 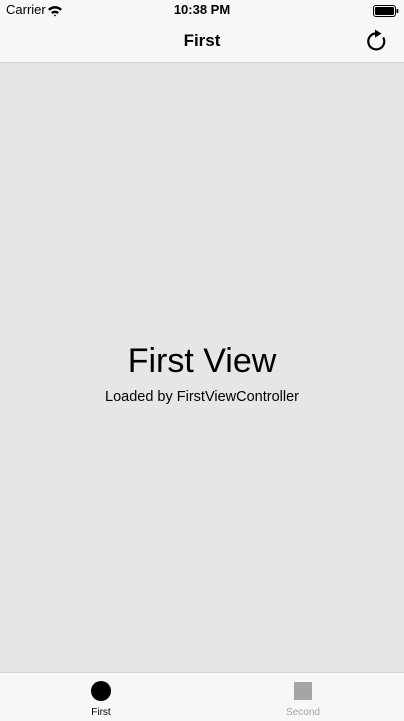 I want to click on tab-bar: First Second, so click(x=202, y=696).